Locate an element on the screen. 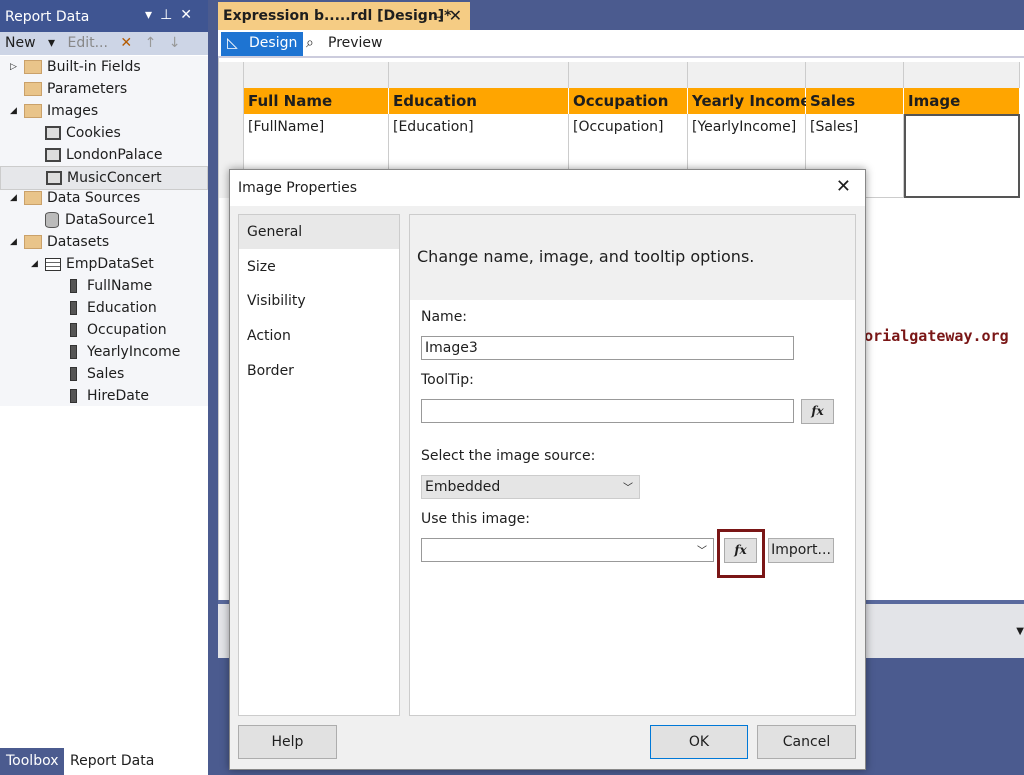  dropdown-icon: ▼ is located at coordinates (1020, 631).